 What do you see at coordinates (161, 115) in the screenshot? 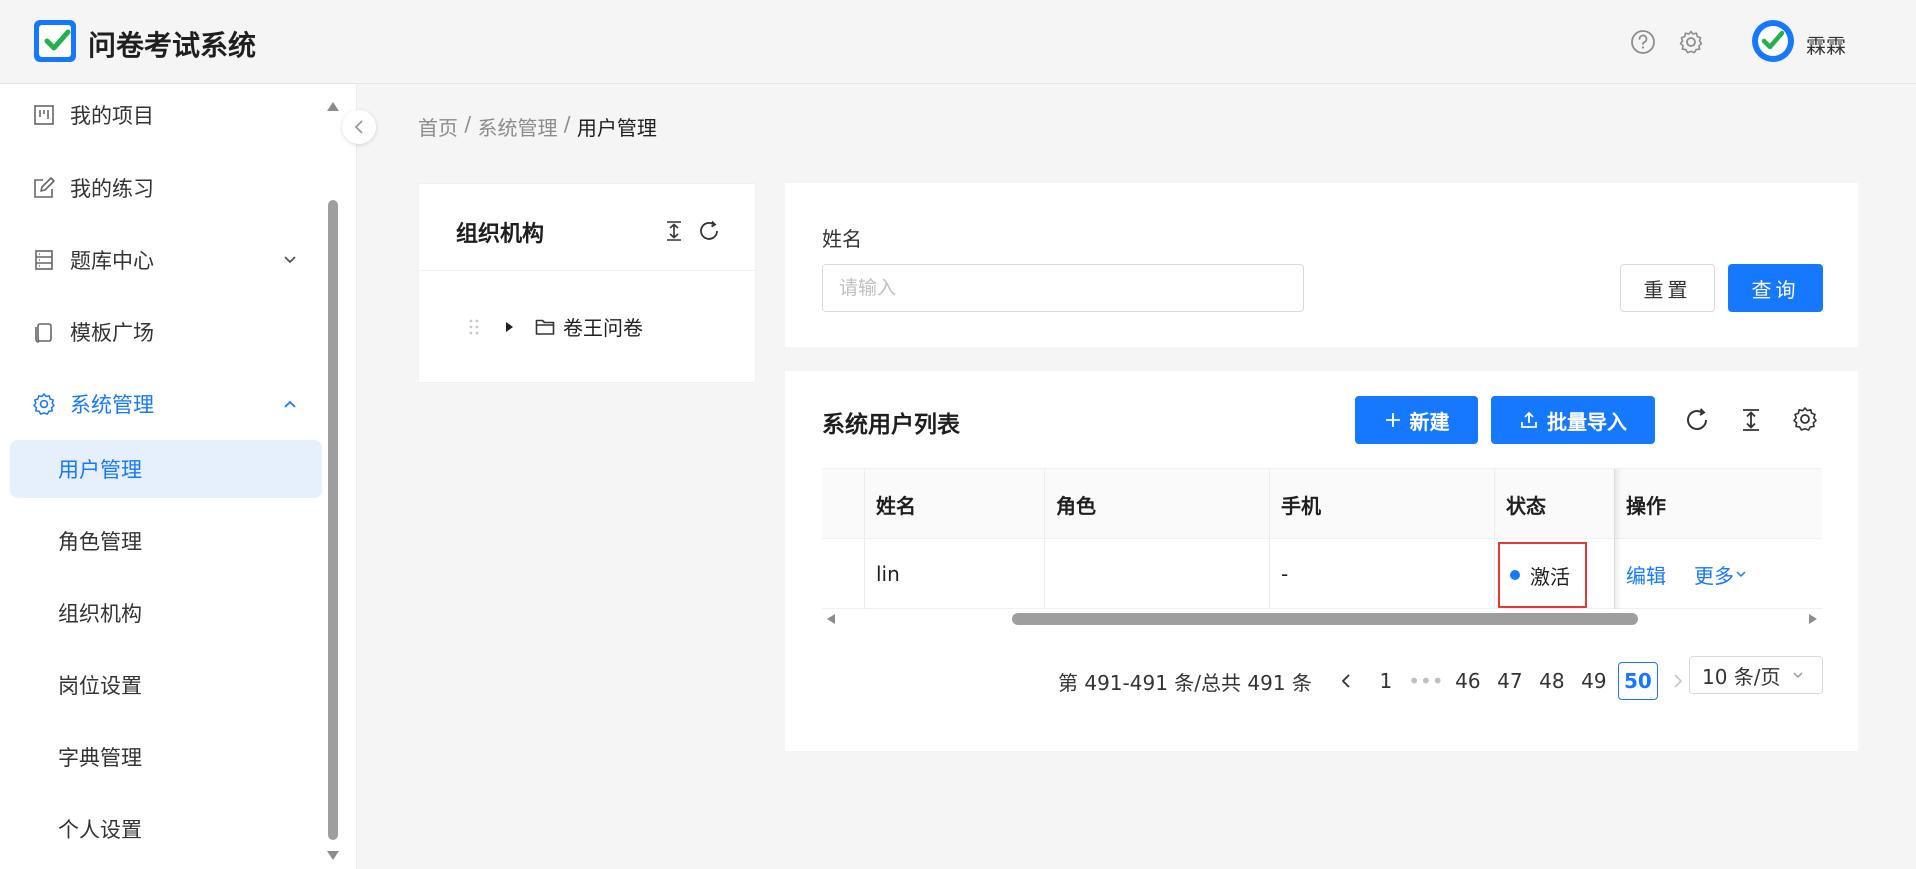
I see `sidebar-item-my-projects: 我的项目` at bounding box center [161, 115].